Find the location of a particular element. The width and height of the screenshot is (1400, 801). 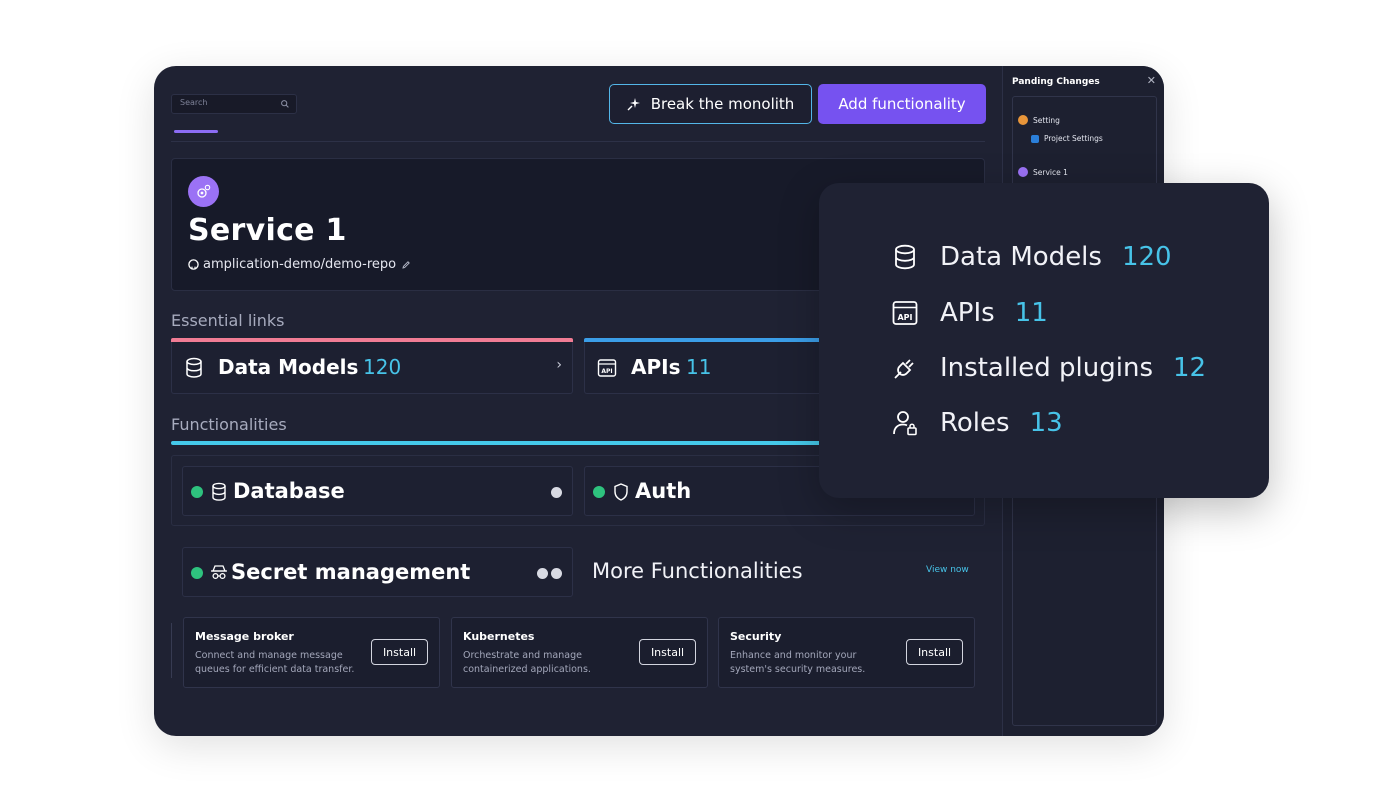

service-icon is located at coordinates (1023, 172).